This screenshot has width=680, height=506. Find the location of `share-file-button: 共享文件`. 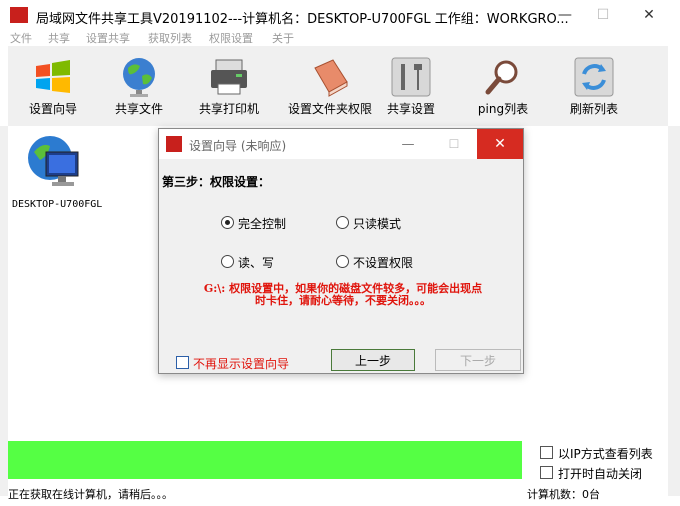

share-file-button: 共享文件 is located at coordinates (139, 86).